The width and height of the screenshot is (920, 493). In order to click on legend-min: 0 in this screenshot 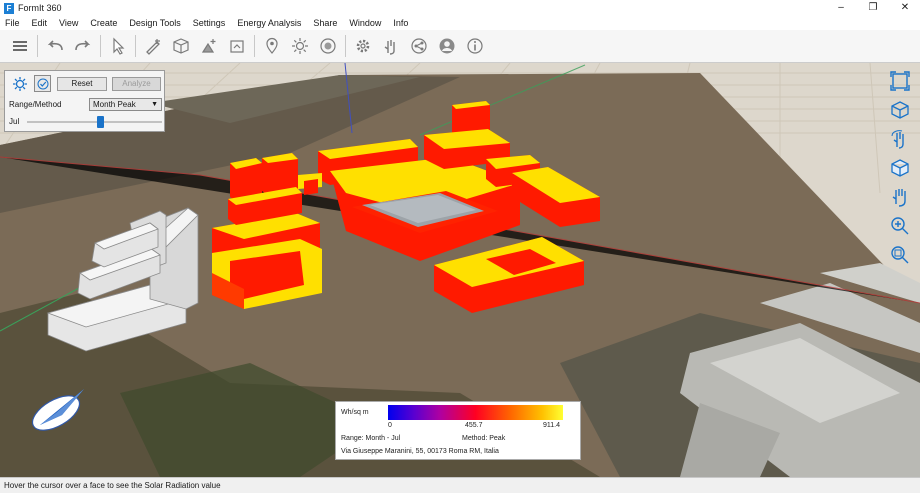, I will do `click(390, 425)`.